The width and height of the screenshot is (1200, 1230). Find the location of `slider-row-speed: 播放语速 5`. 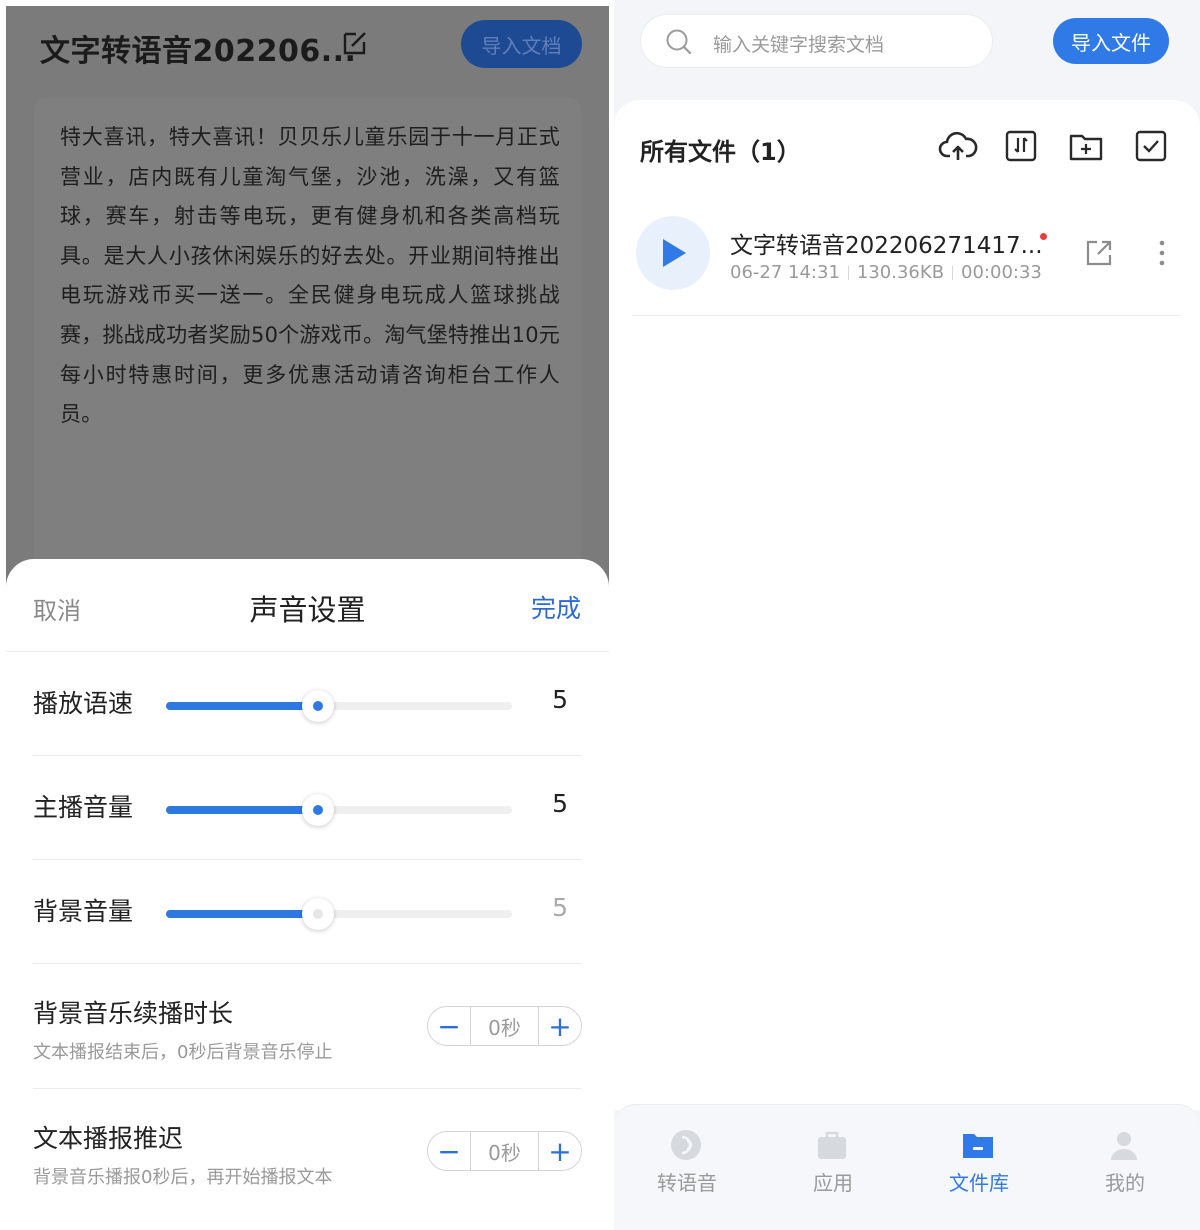

slider-row-speed: 播放语速 5 is located at coordinates (307, 704).